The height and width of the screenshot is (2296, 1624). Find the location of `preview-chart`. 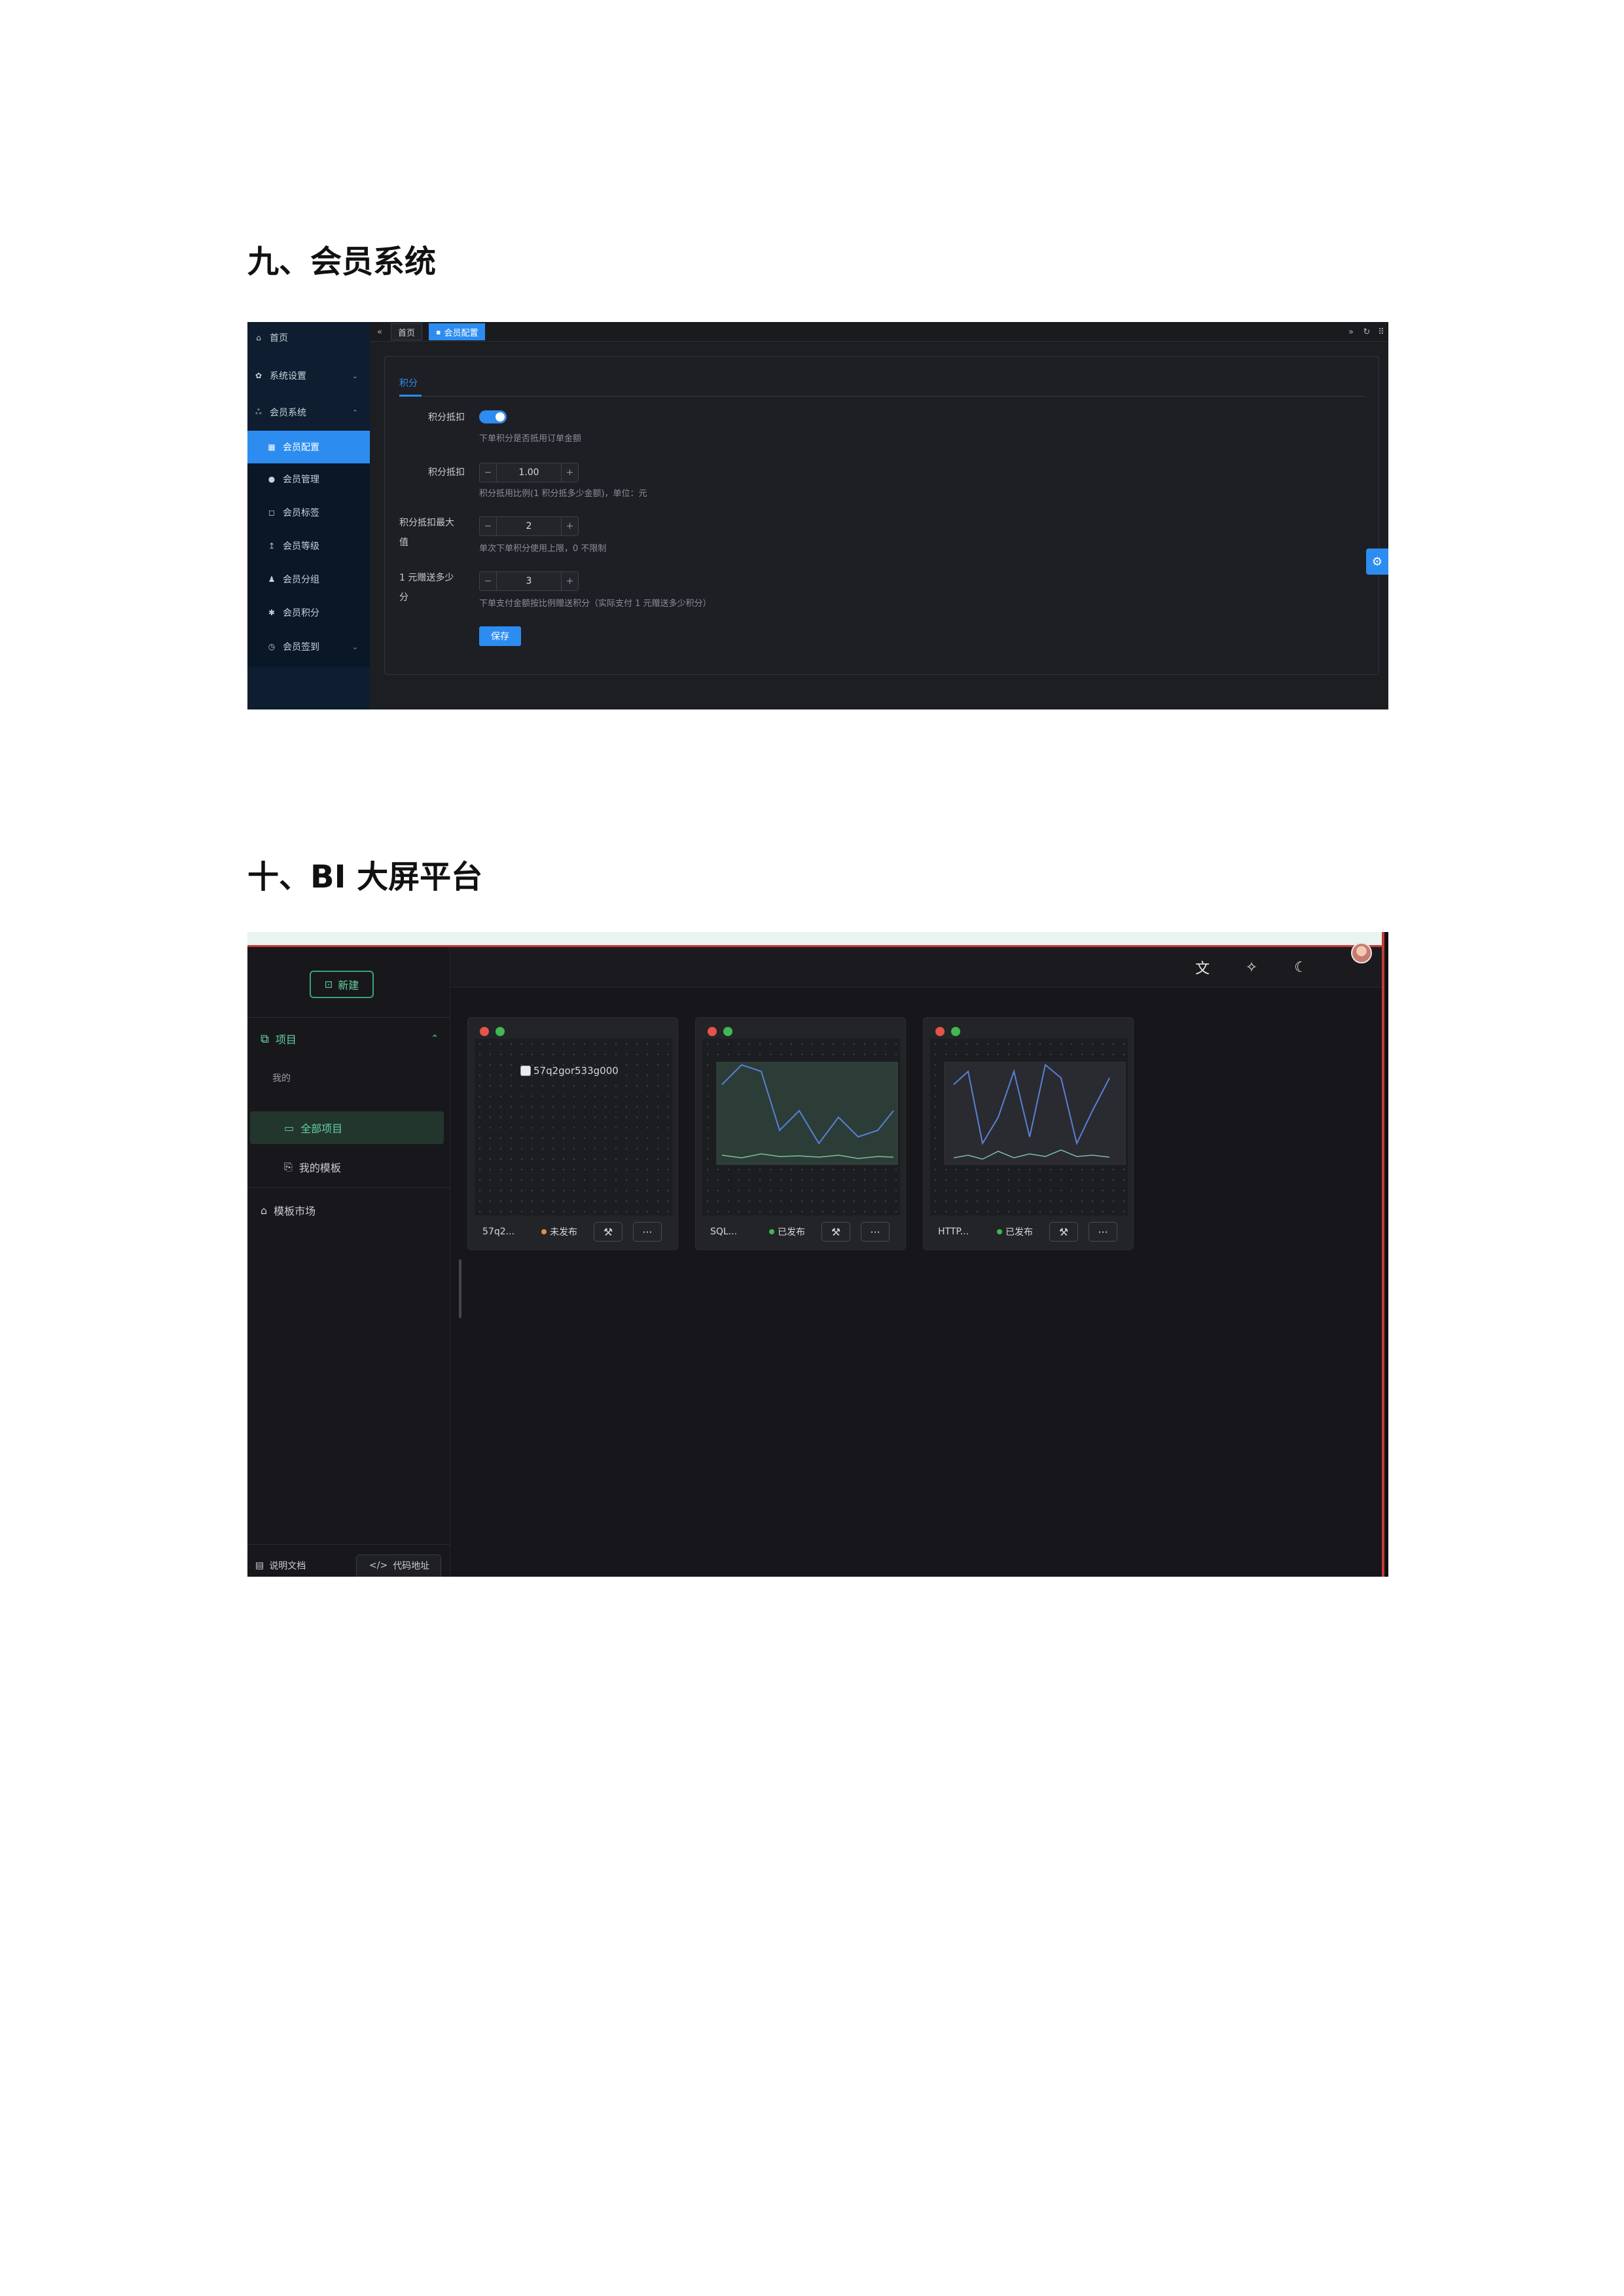

preview-chart is located at coordinates (807, 1113).